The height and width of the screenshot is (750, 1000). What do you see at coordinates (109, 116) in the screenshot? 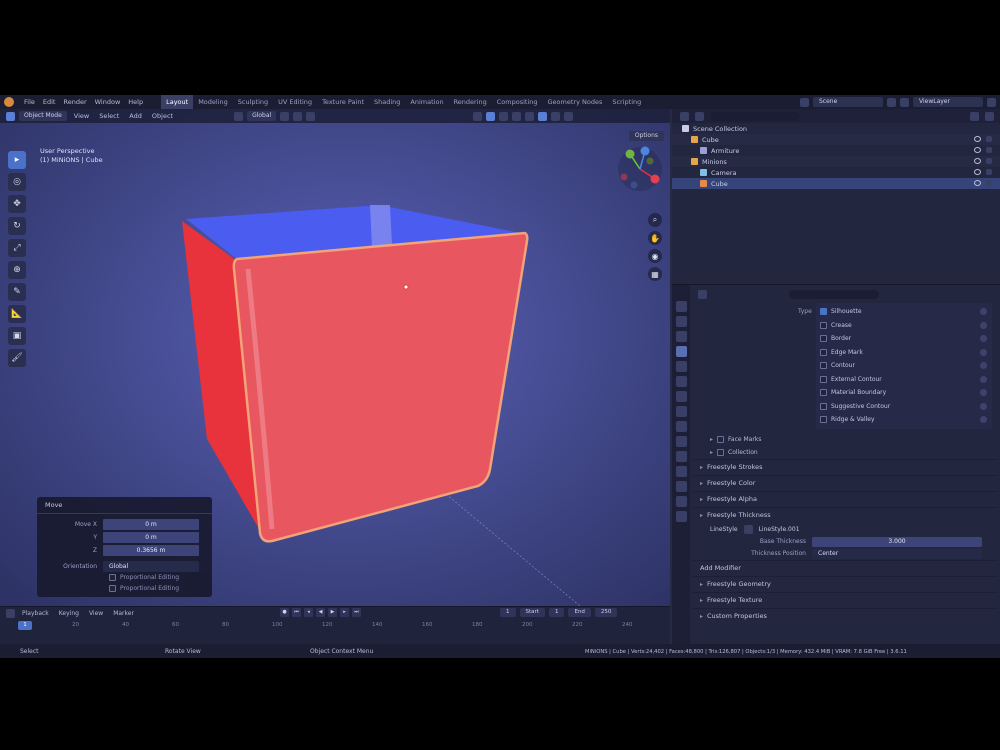
I see `menu-select: Select` at bounding box center [109, 116].